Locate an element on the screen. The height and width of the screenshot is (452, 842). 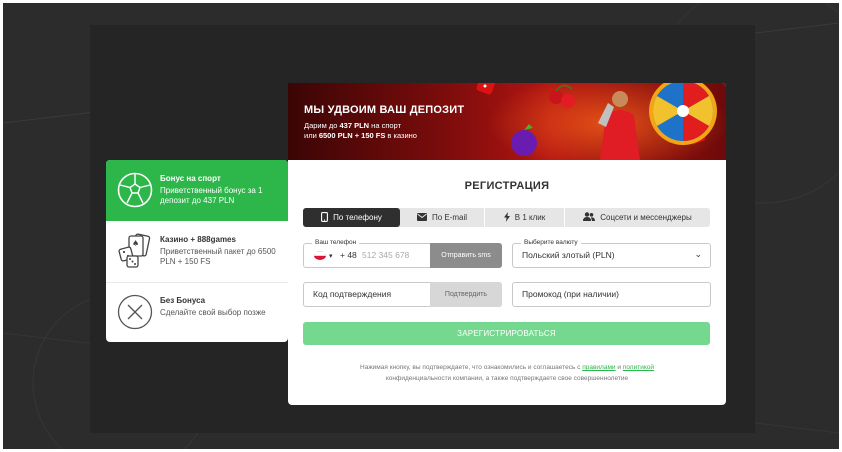
soccer-ball-icon is located at coordinates (135, 190).